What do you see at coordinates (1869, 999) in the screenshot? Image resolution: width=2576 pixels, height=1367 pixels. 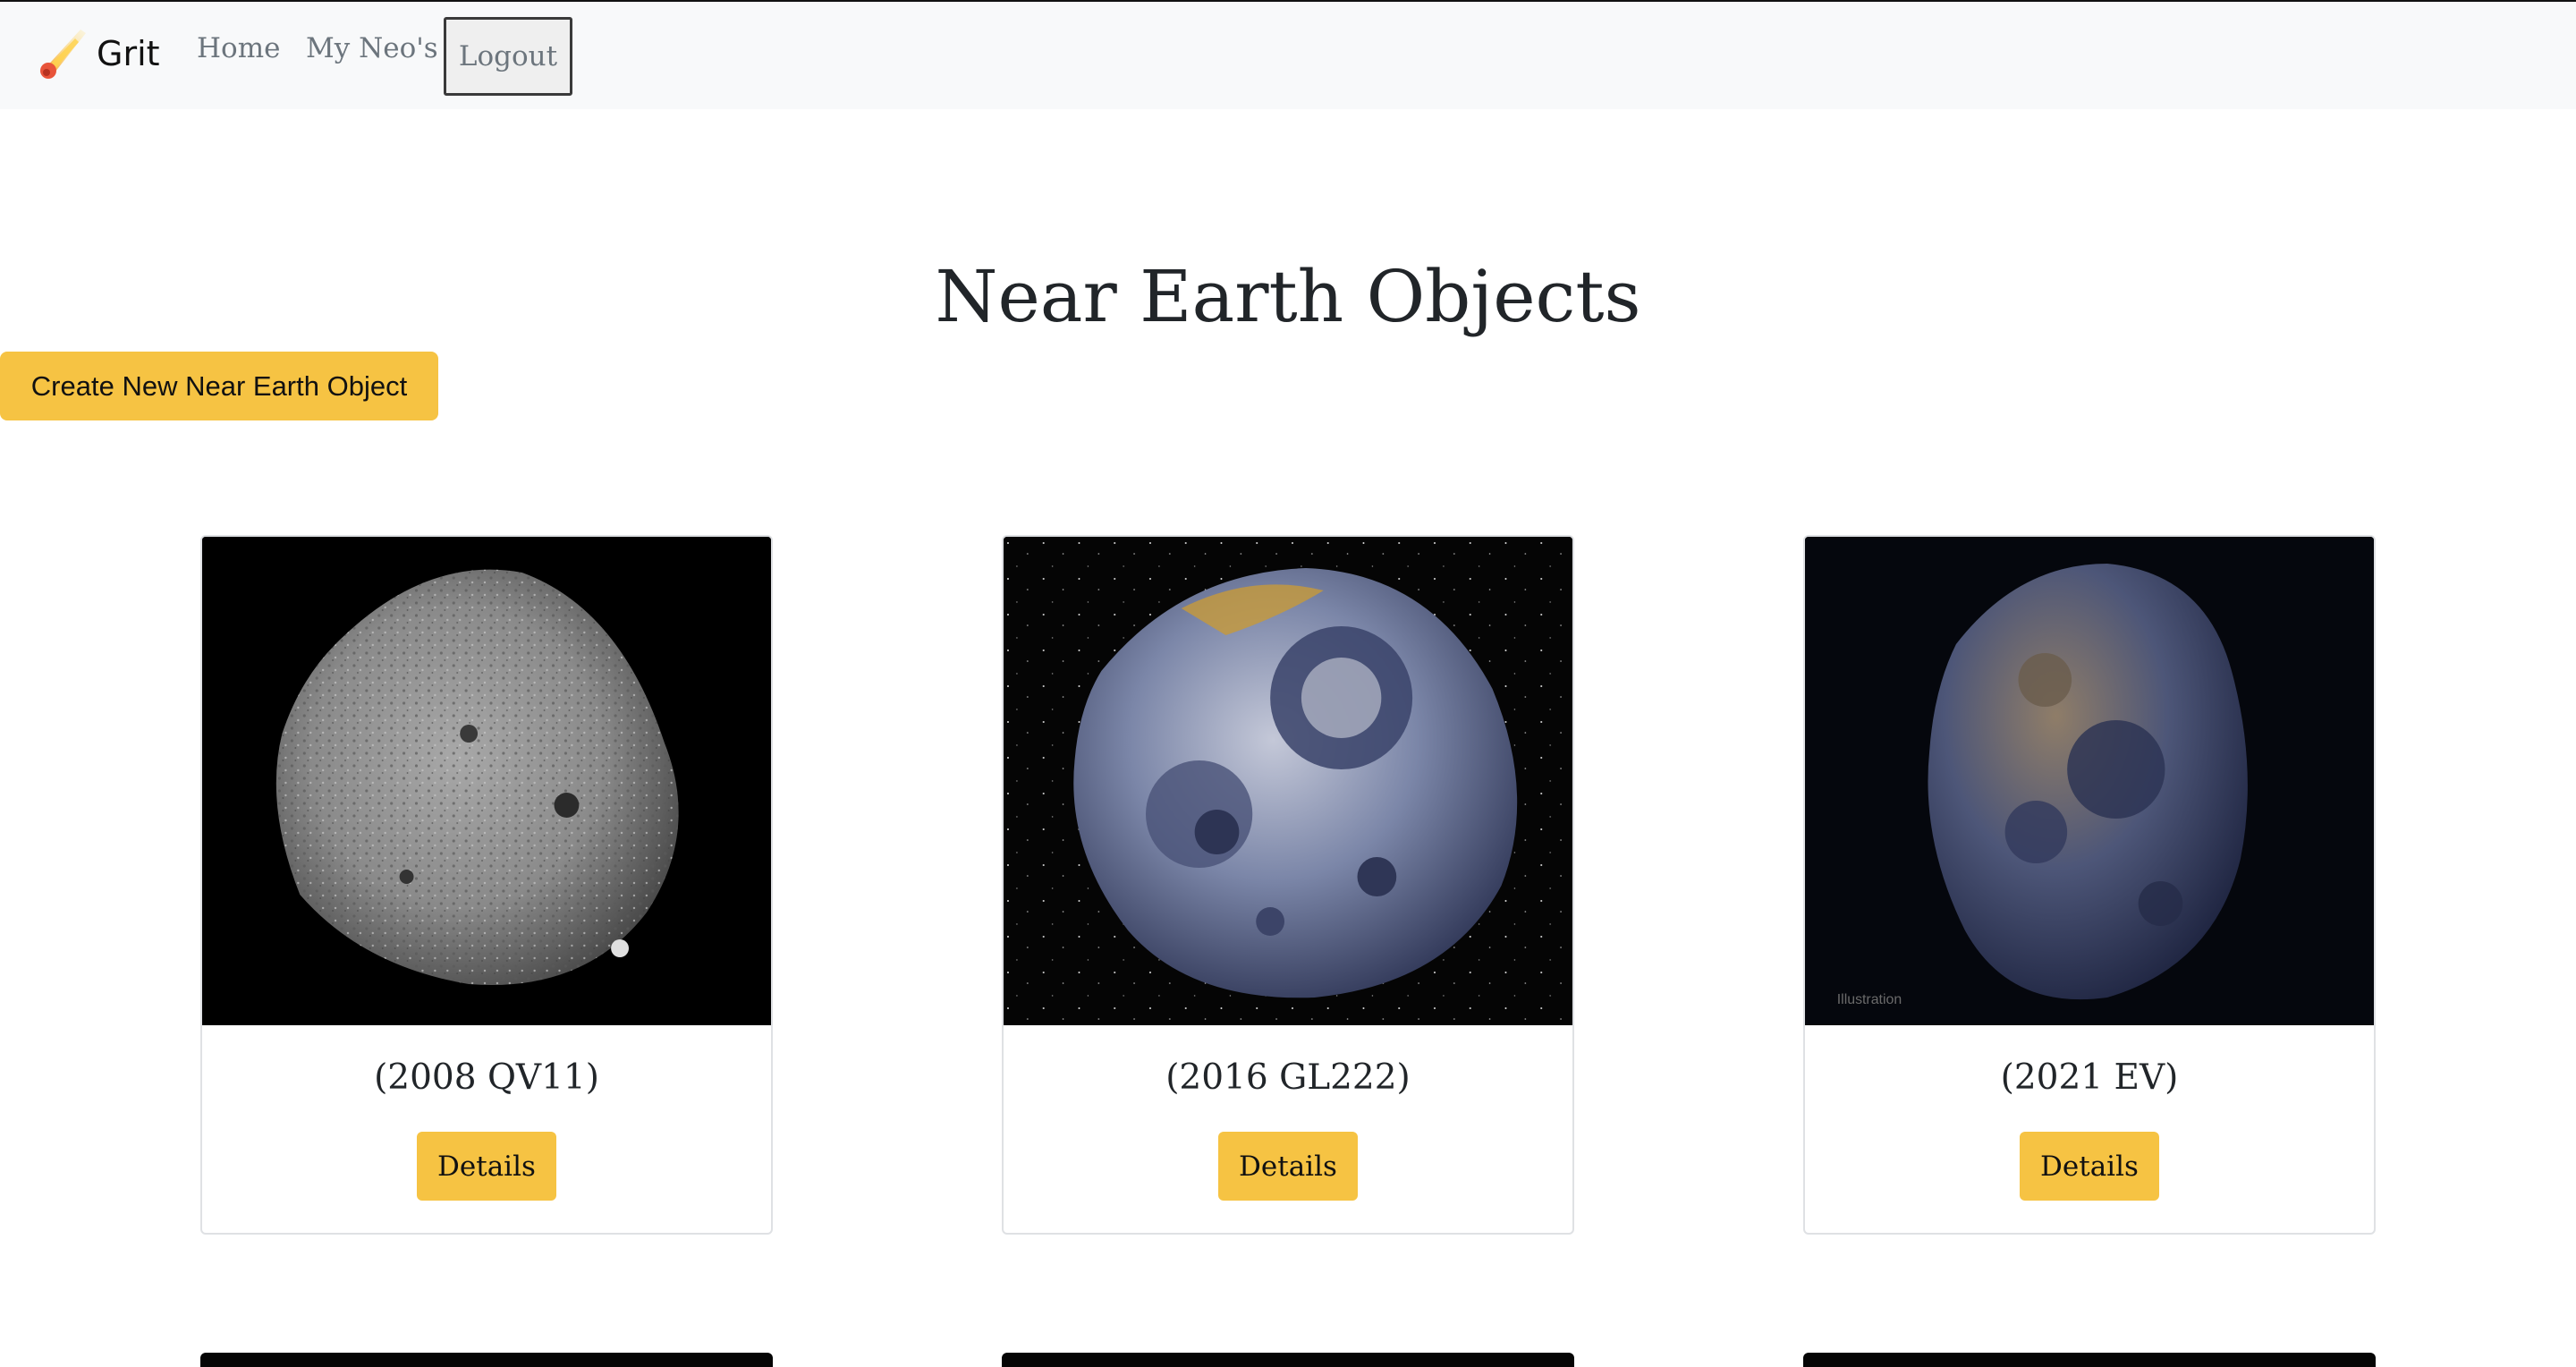 I see `illustration-caption: Illustration` at bounding box center [1869, 999].